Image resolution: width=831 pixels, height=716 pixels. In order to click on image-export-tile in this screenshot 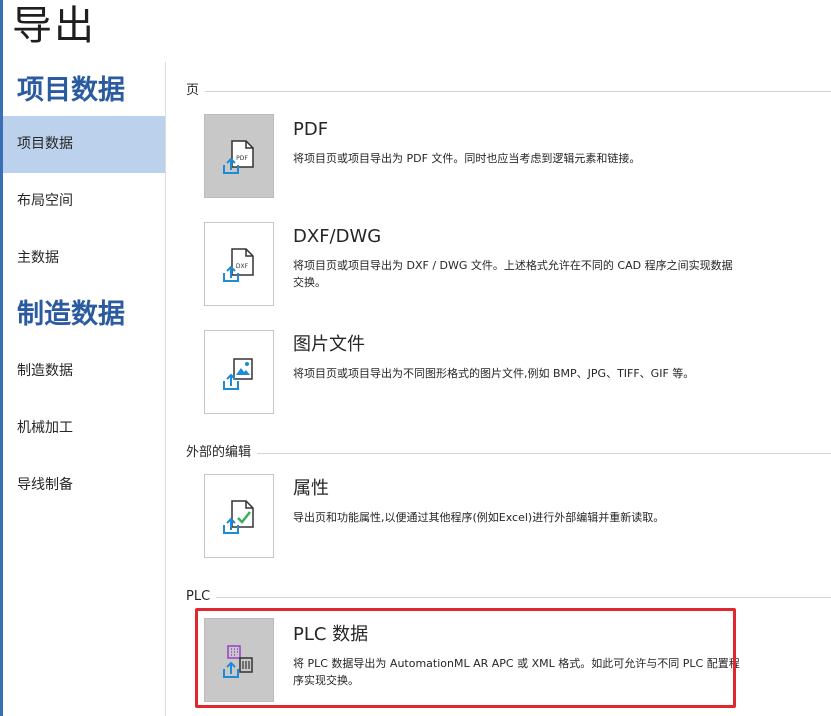, I will do `click(239, 372)`.